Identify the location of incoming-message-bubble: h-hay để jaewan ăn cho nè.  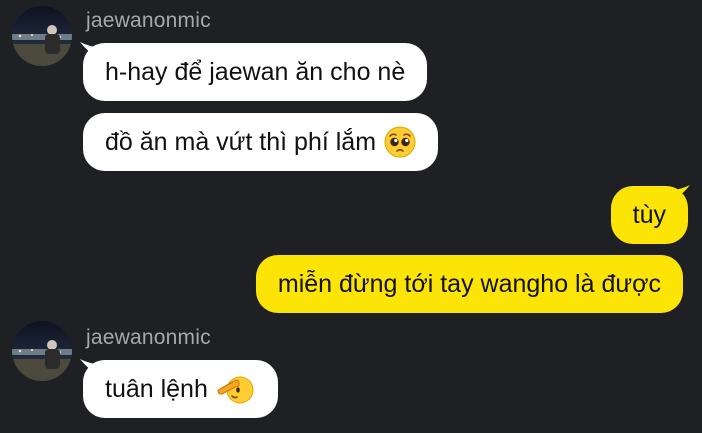
(255, 72).